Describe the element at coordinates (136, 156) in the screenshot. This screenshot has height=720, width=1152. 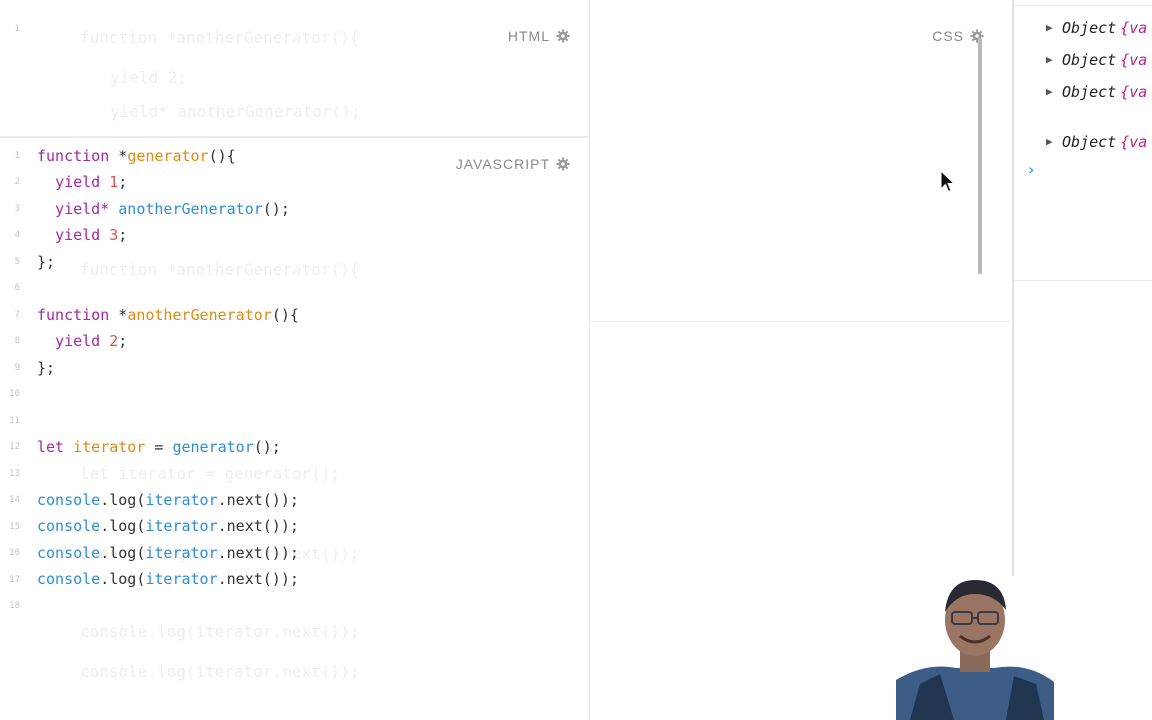
I see `code-line: function *generator(){` at that location.